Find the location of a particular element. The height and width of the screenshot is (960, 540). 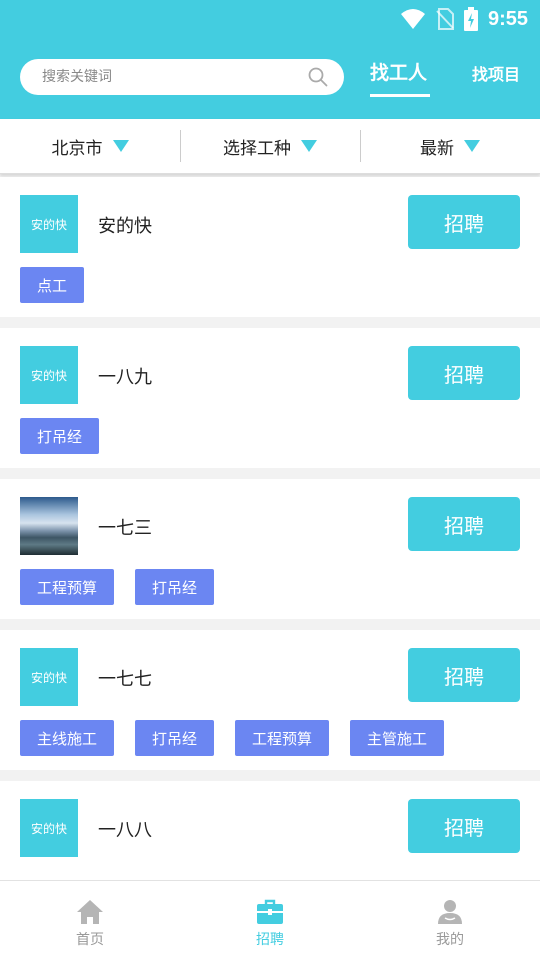

bottom-navigation: 首页 招聘 我的 is located at coordinates (270, 920).